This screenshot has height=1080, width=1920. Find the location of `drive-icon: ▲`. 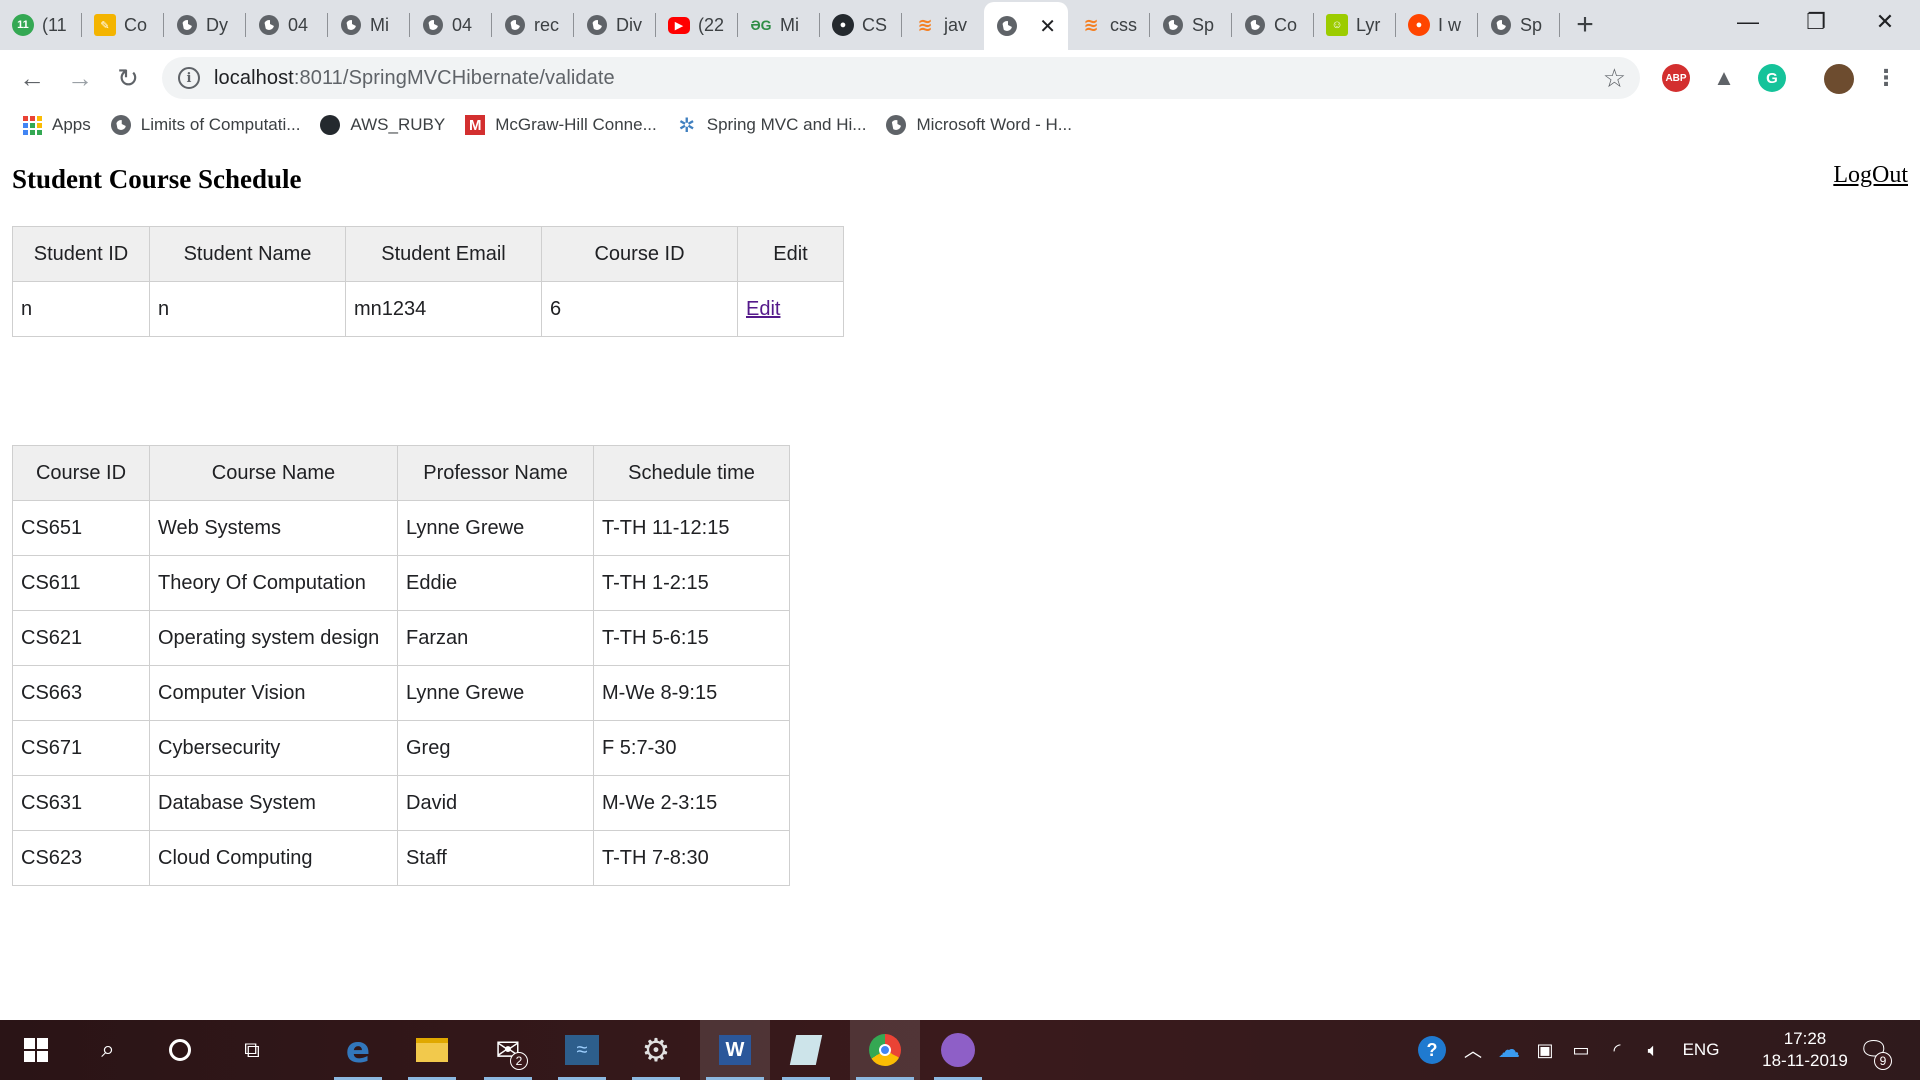

drive-icon: ▲ is located at coordinates (1724, 78).